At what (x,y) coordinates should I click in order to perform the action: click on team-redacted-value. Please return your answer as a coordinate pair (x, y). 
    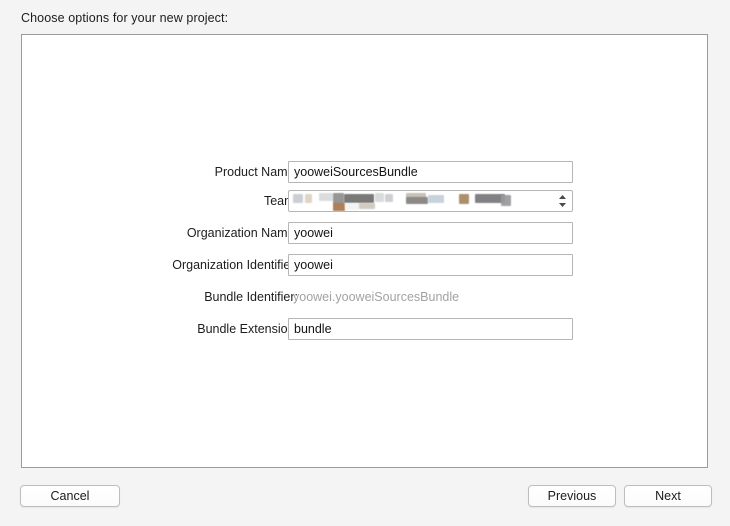
    Looking at the image, I should click on (418, 201).